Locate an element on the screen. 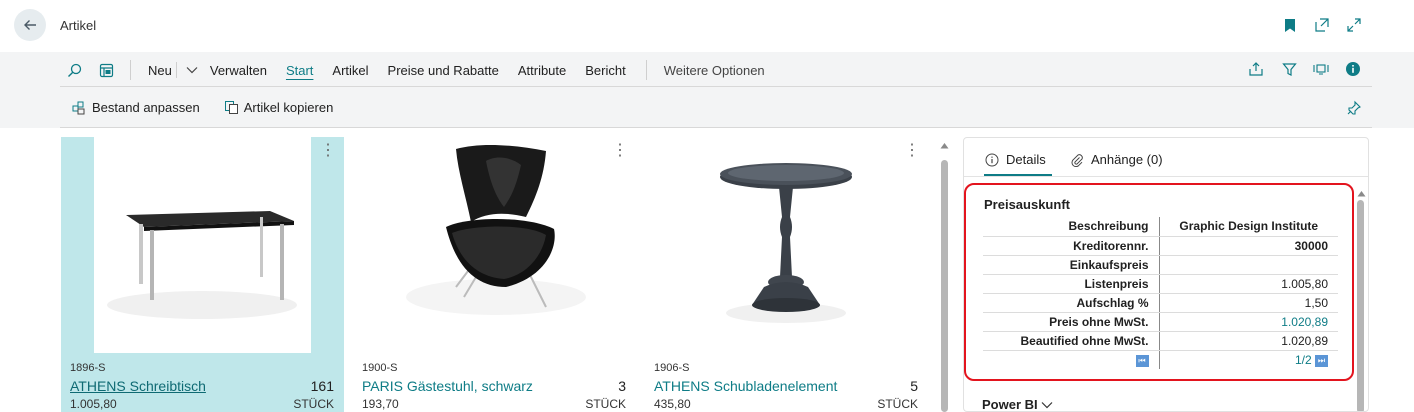 The height and width of the screenshot is (412, 1414). adjust-inventory-label: Bestand anpassen is located at coordinates (146, 107).